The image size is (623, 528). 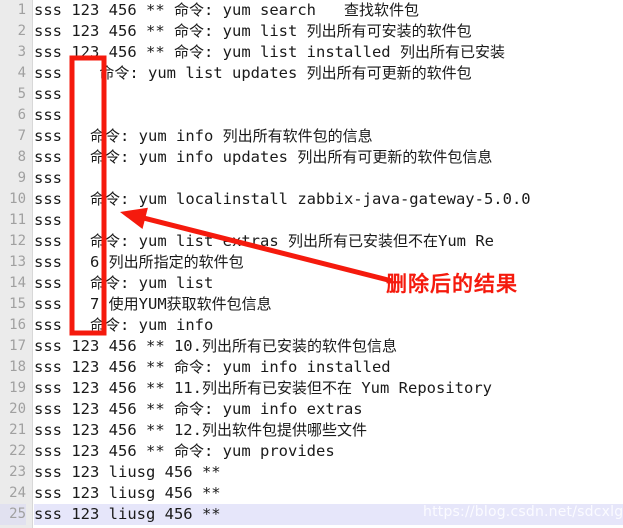 What do you see at coordinates (328, 283) in the screenshot?
I see `line-content: sss 命令: yum list` at bounding box center [328, 283].